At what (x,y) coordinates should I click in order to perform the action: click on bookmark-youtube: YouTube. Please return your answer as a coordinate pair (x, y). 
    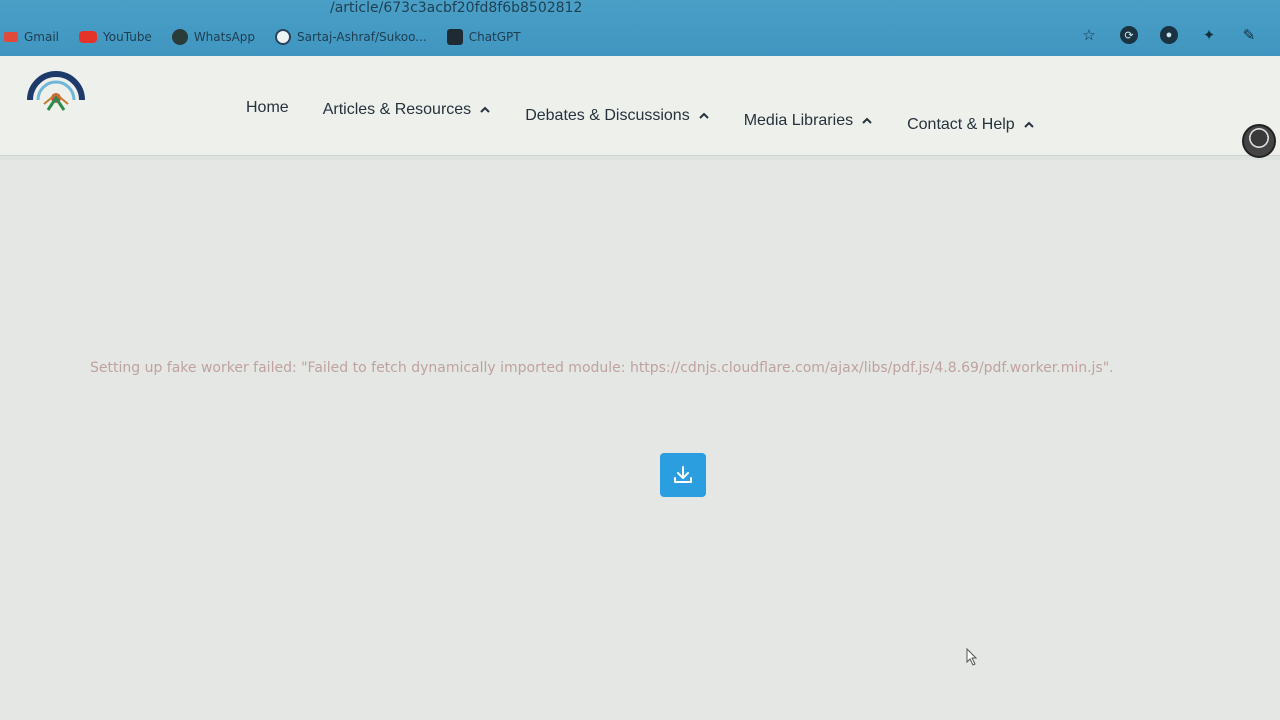
    Looking at the image, I should click on (115, 37).